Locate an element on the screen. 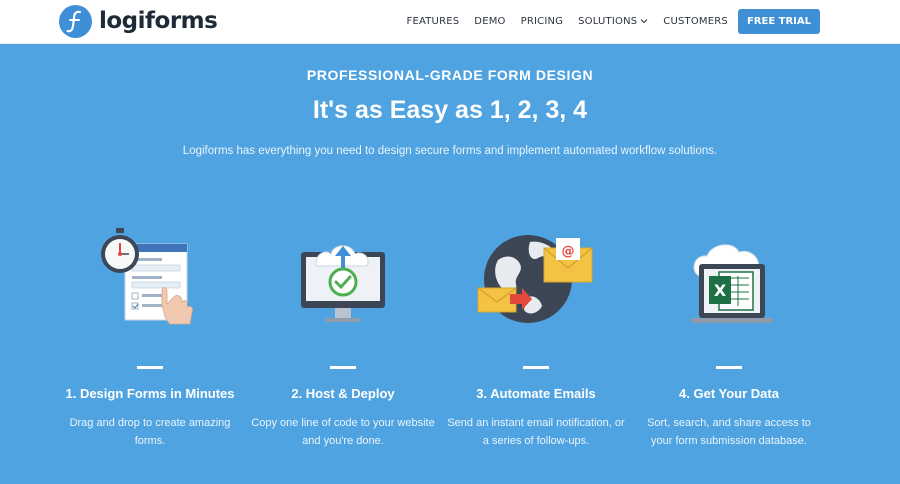  nav-customers: CUSTOMERS is located at coordinates (695, 21).